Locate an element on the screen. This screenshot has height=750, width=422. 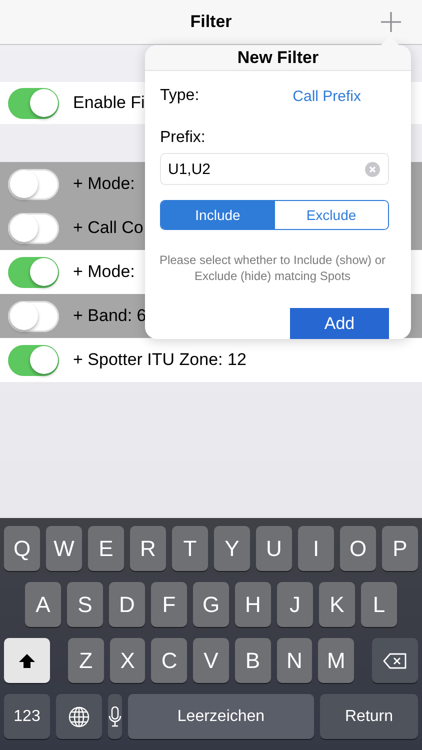
key: P is located at coordinates (400, 548).